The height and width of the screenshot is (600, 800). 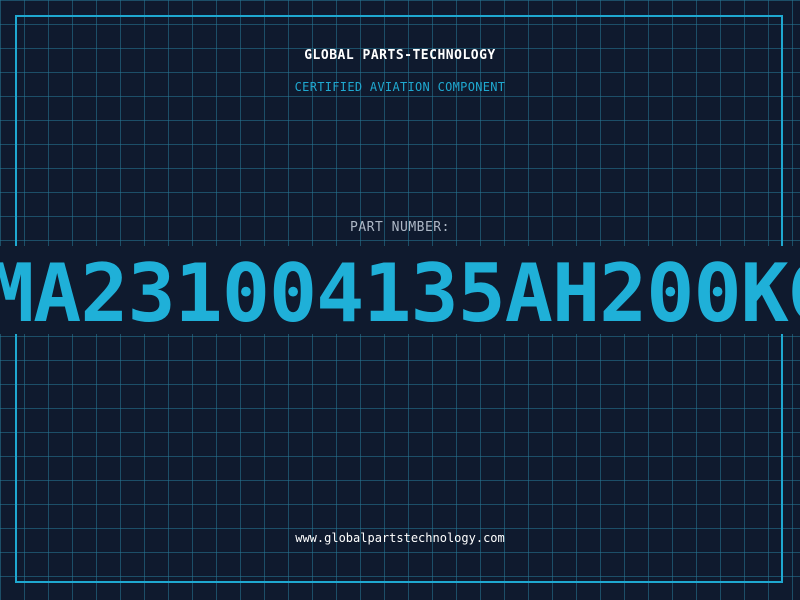 I want to click on part-number-label: PART NUMBER:, so click(x=400, y=227).